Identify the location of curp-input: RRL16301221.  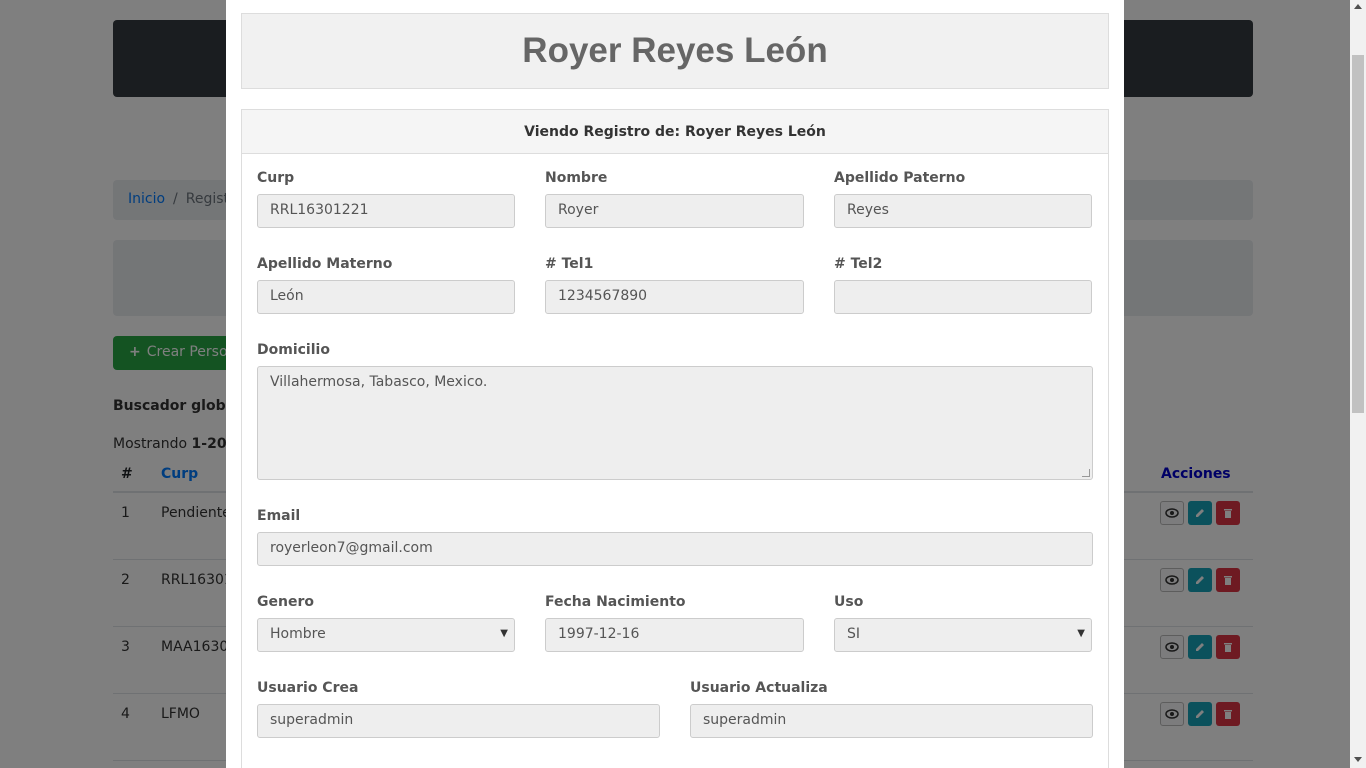
(386, 211).